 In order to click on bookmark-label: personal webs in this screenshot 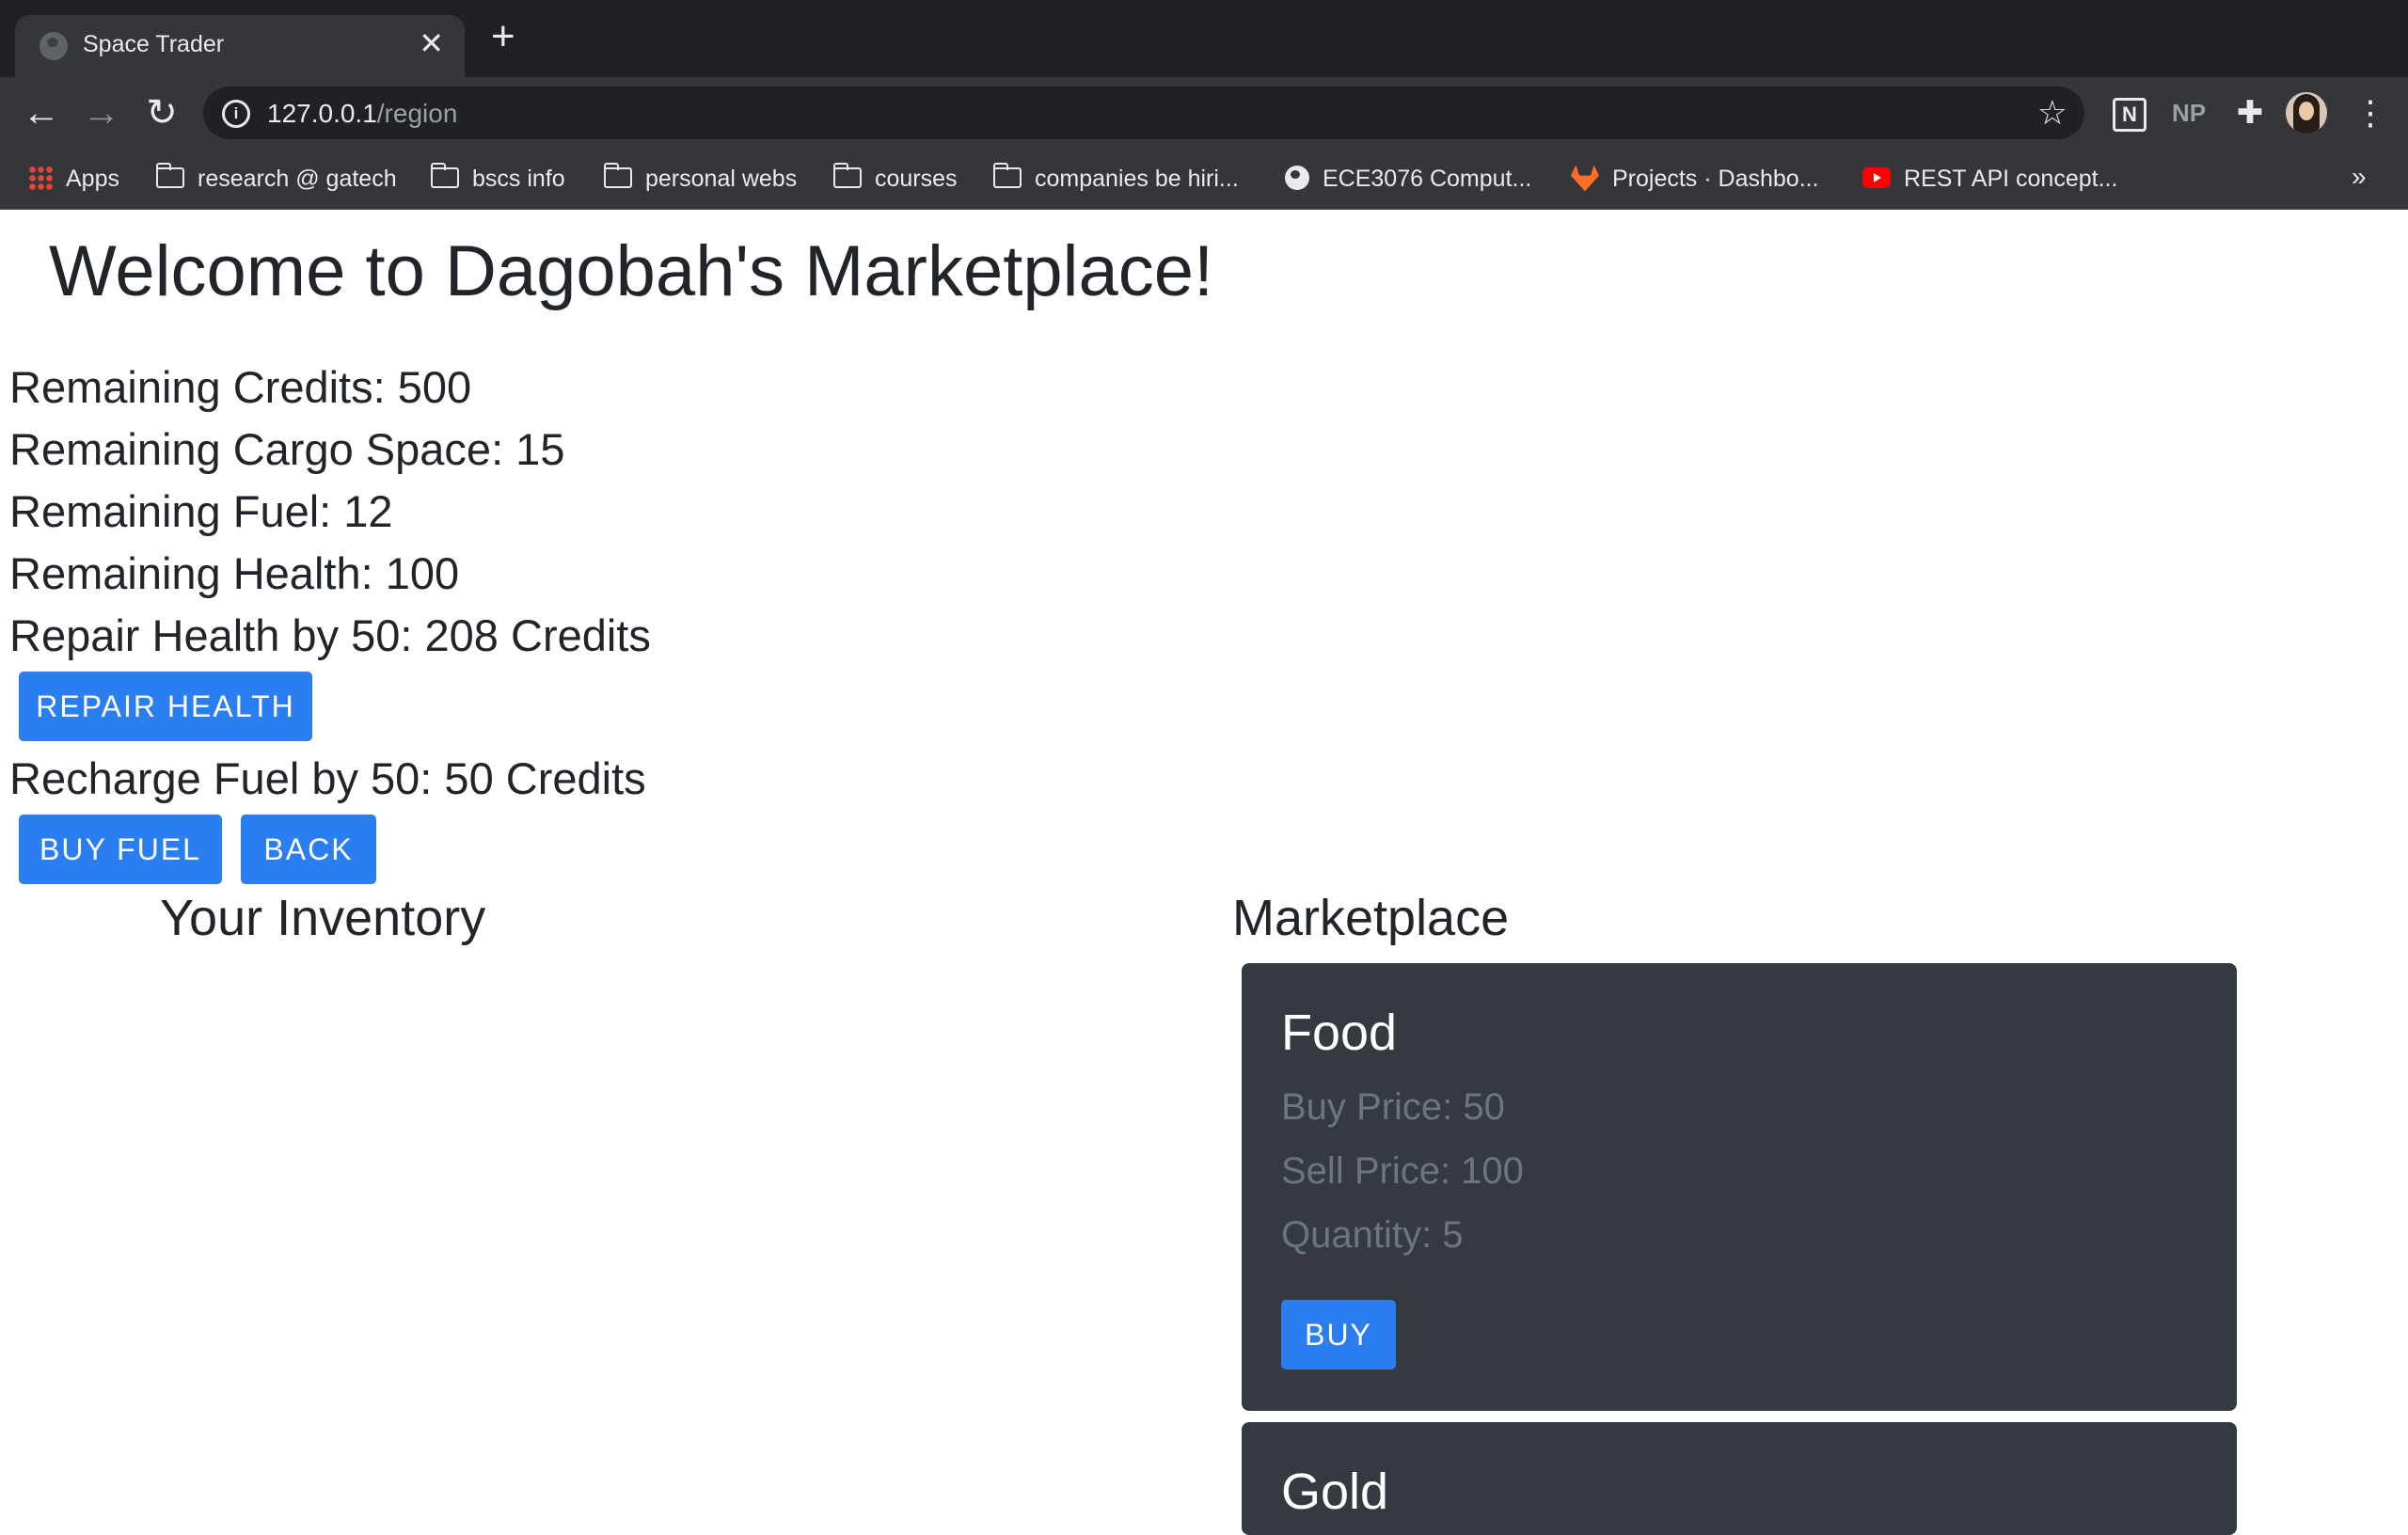, I will do `click(722, 179)`.